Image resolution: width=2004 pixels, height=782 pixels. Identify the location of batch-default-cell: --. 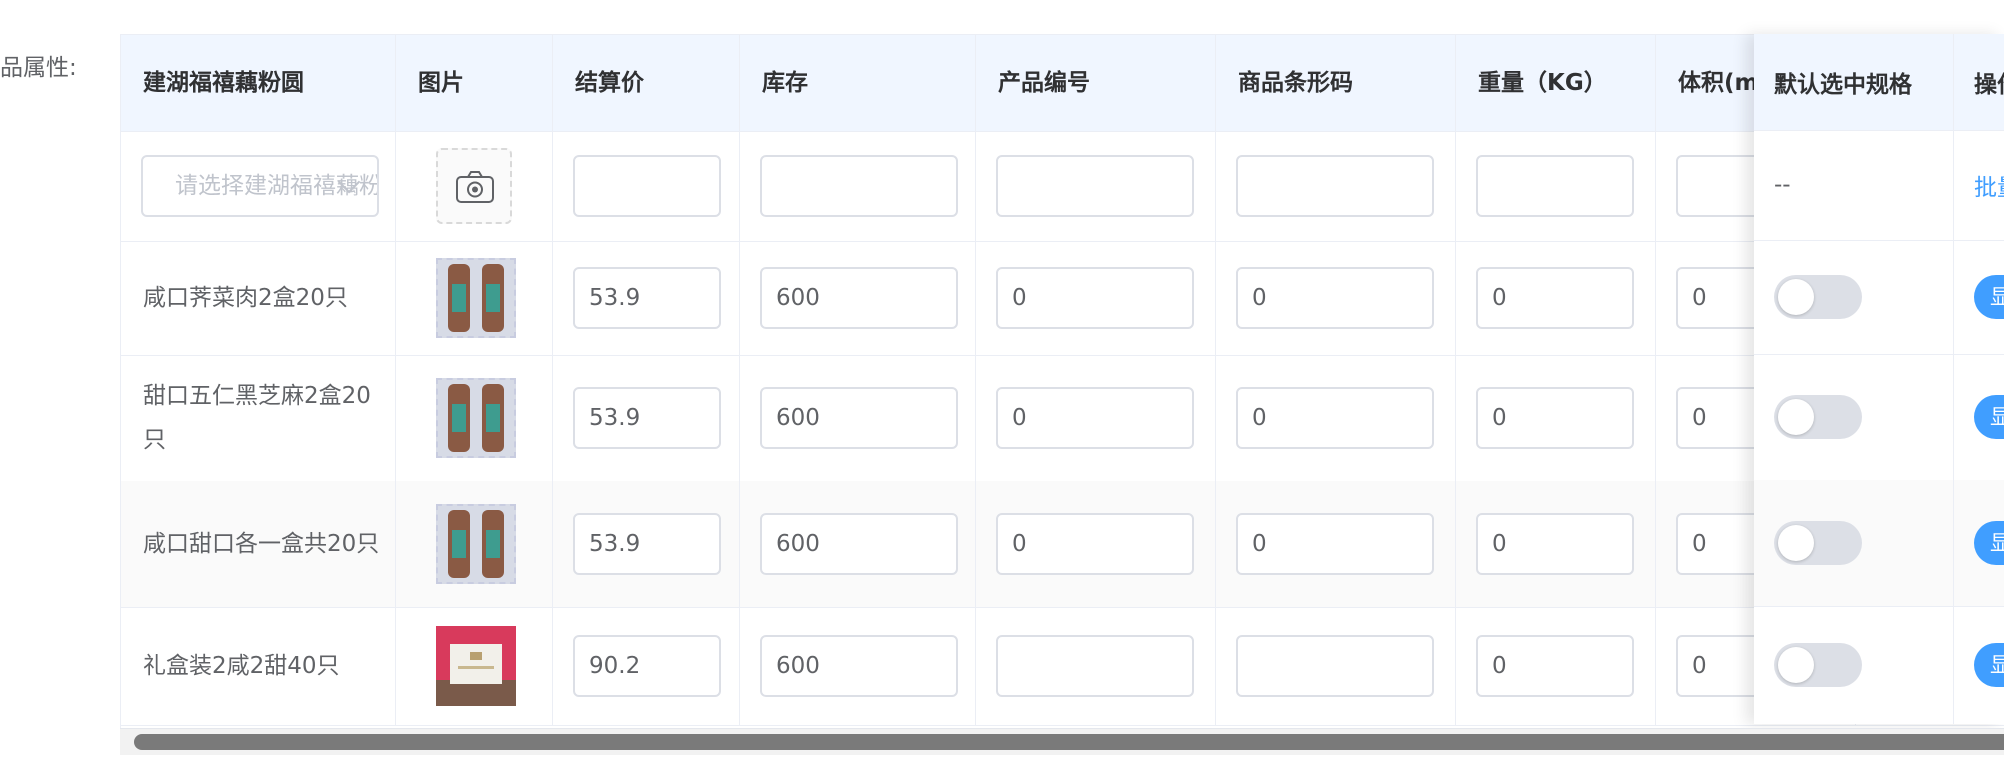
(1854, 185).